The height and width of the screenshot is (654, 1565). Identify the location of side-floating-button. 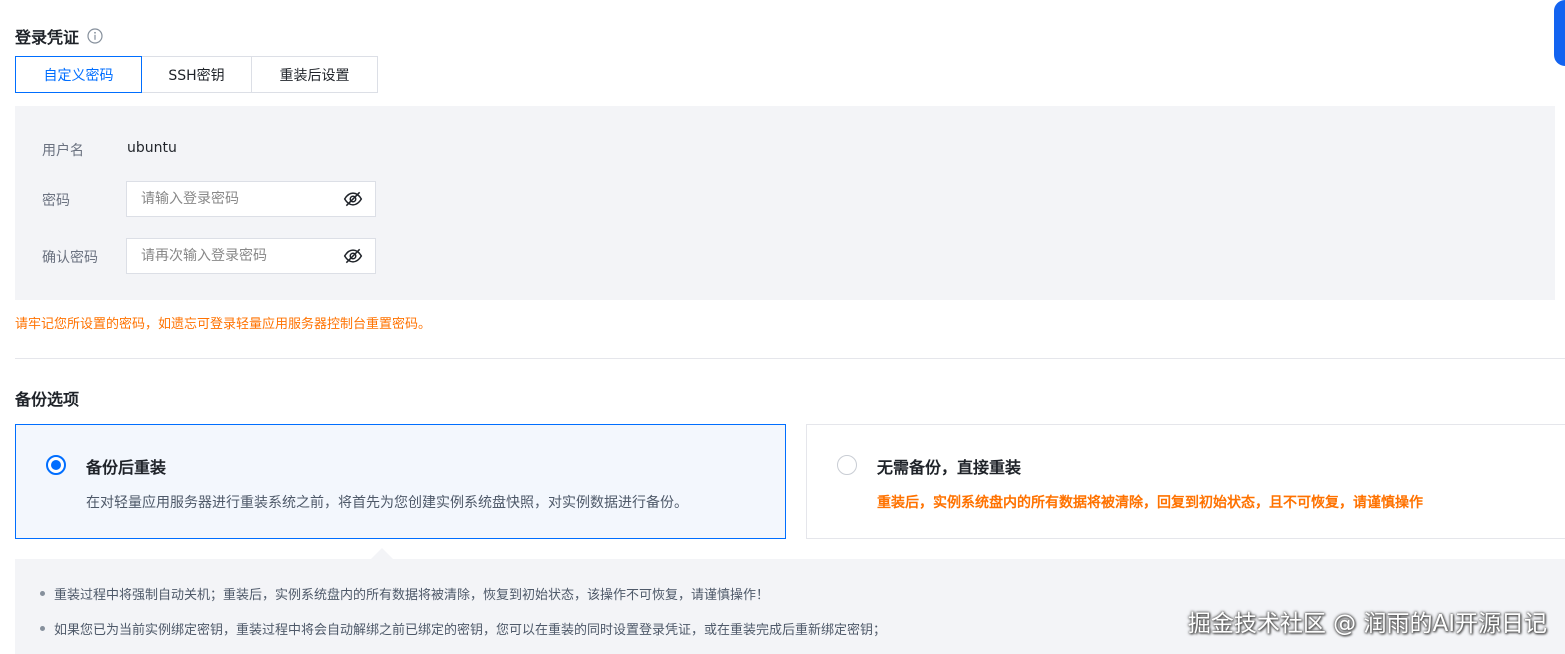
(1559, 33).